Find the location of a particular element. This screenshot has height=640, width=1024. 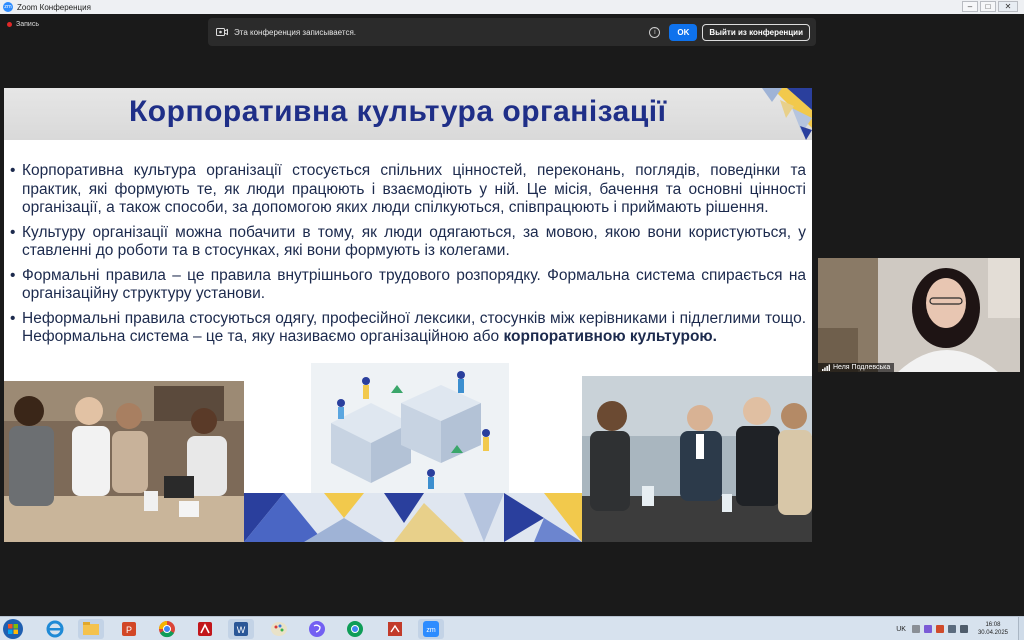

business-meeting-photo is located at coordinates (697, 459).